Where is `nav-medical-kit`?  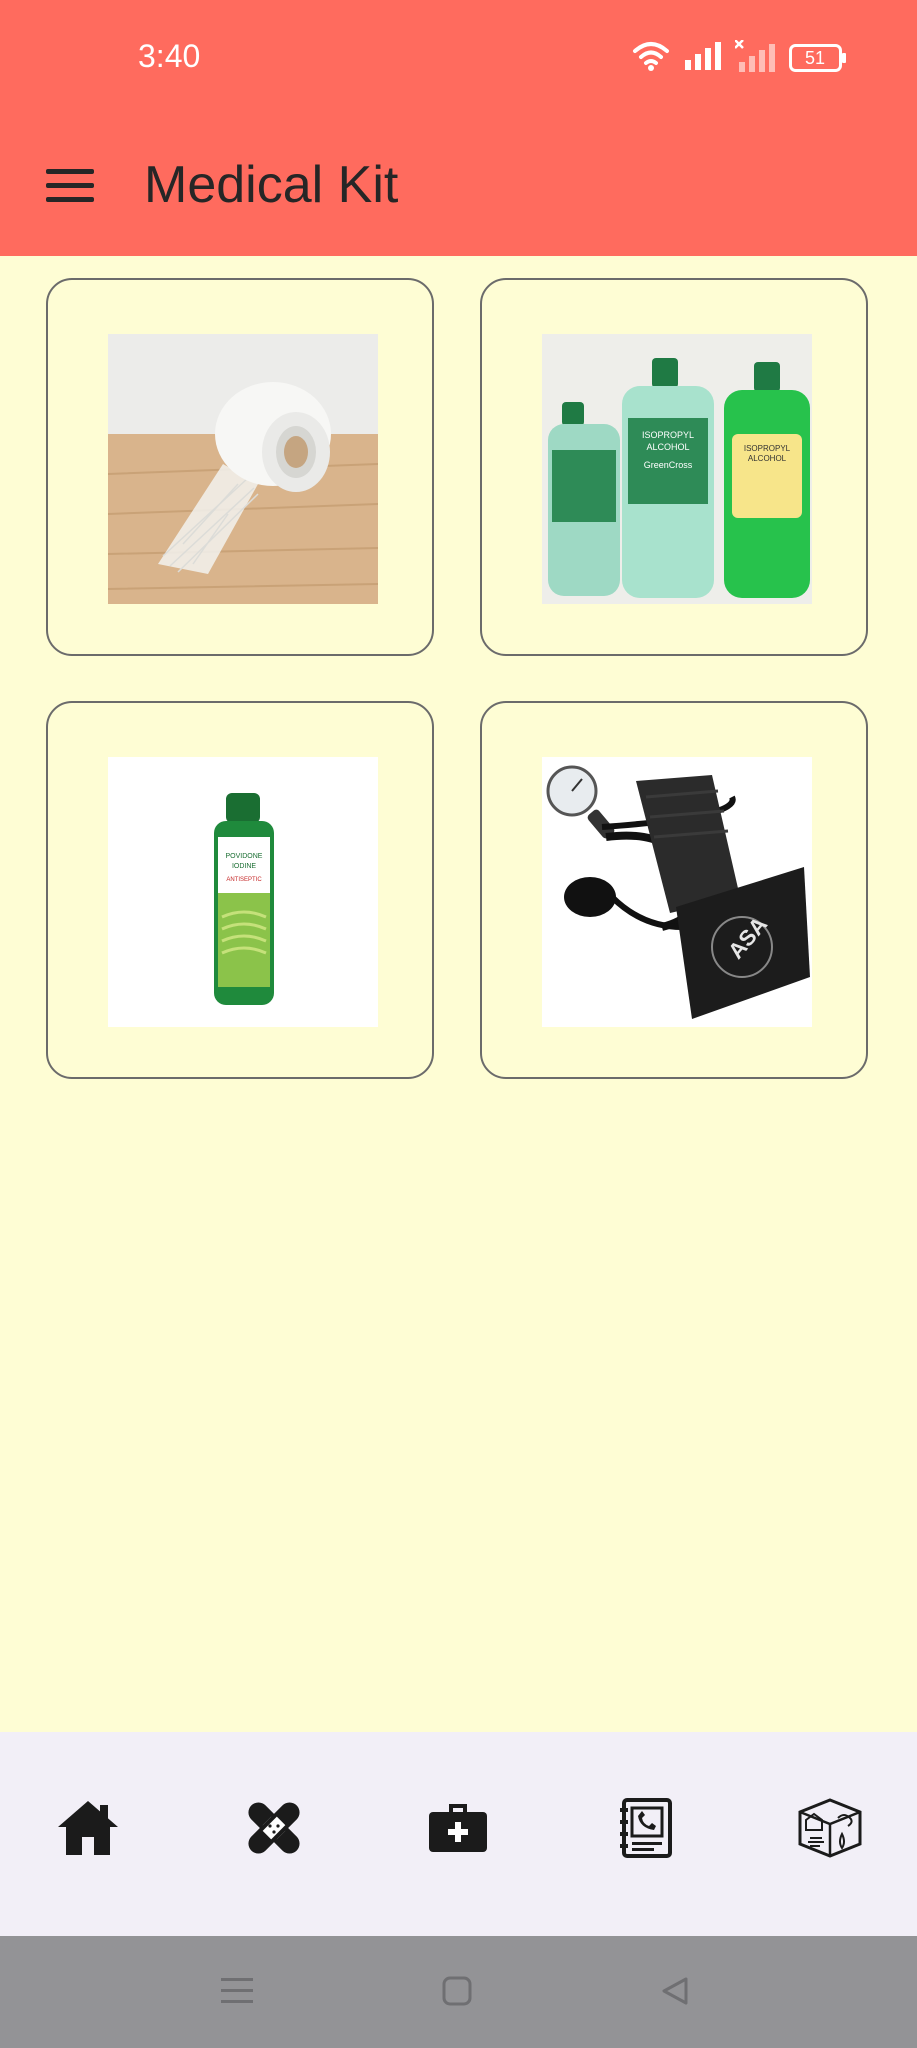
nav-medical-kit is located at coordinates (458, 1830).